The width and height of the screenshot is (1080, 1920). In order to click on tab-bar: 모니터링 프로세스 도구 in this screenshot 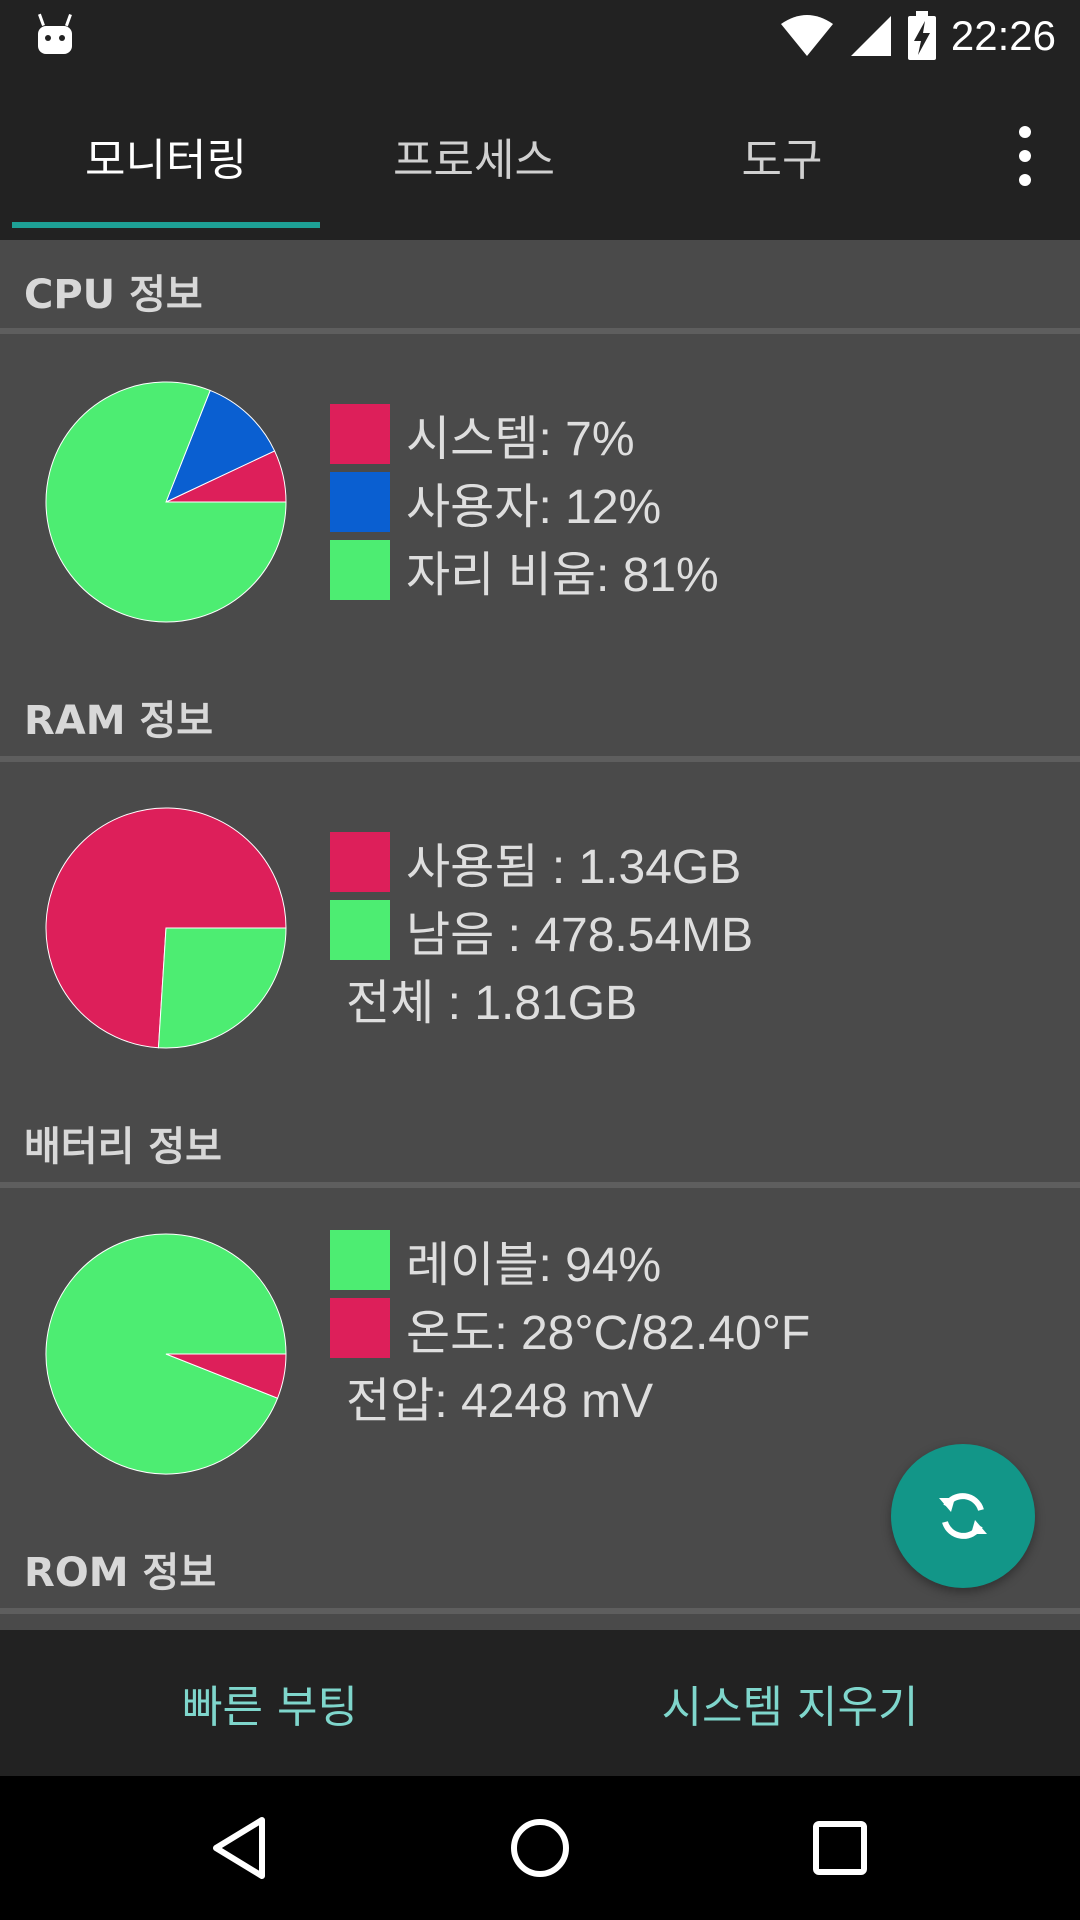, I will do `click(540, 156)`.